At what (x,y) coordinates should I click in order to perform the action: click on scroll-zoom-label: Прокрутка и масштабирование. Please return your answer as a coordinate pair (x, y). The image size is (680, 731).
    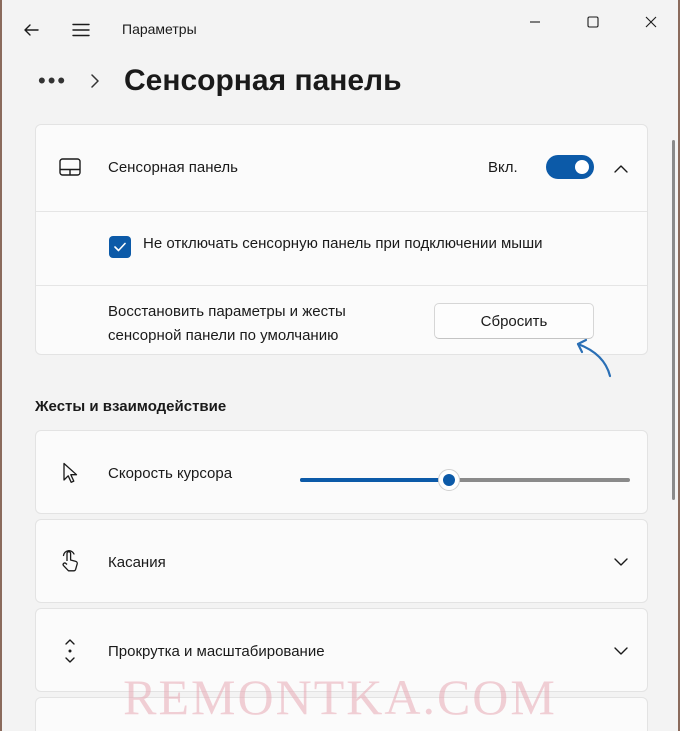
    Looking at the image, I should click on (216, 651).